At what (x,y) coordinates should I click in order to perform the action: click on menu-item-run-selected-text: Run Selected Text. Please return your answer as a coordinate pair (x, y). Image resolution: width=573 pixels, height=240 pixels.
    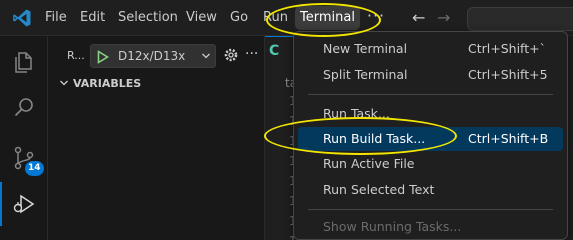
    Looking at the image, I should click on (430, 190).